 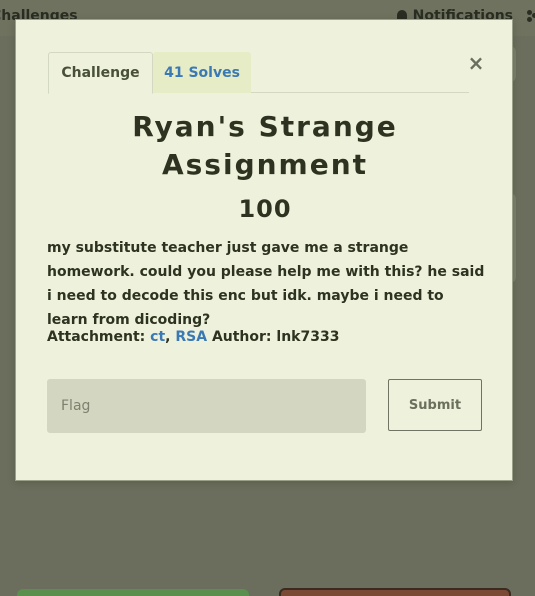 I want to click on flag-input, so click(x=206, y=406).